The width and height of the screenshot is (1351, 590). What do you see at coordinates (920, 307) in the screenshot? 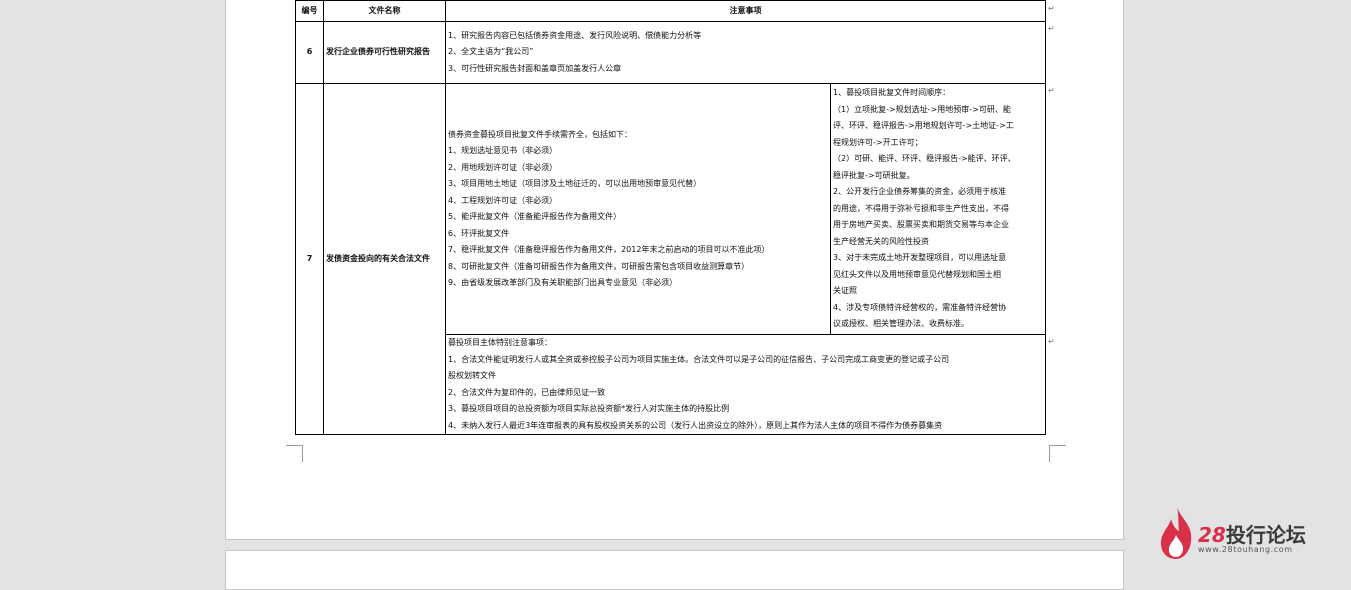
I see `note-line: 4、涉及专项债特许经营权的，需准备特许经营协` at bounding box center [920, 307].